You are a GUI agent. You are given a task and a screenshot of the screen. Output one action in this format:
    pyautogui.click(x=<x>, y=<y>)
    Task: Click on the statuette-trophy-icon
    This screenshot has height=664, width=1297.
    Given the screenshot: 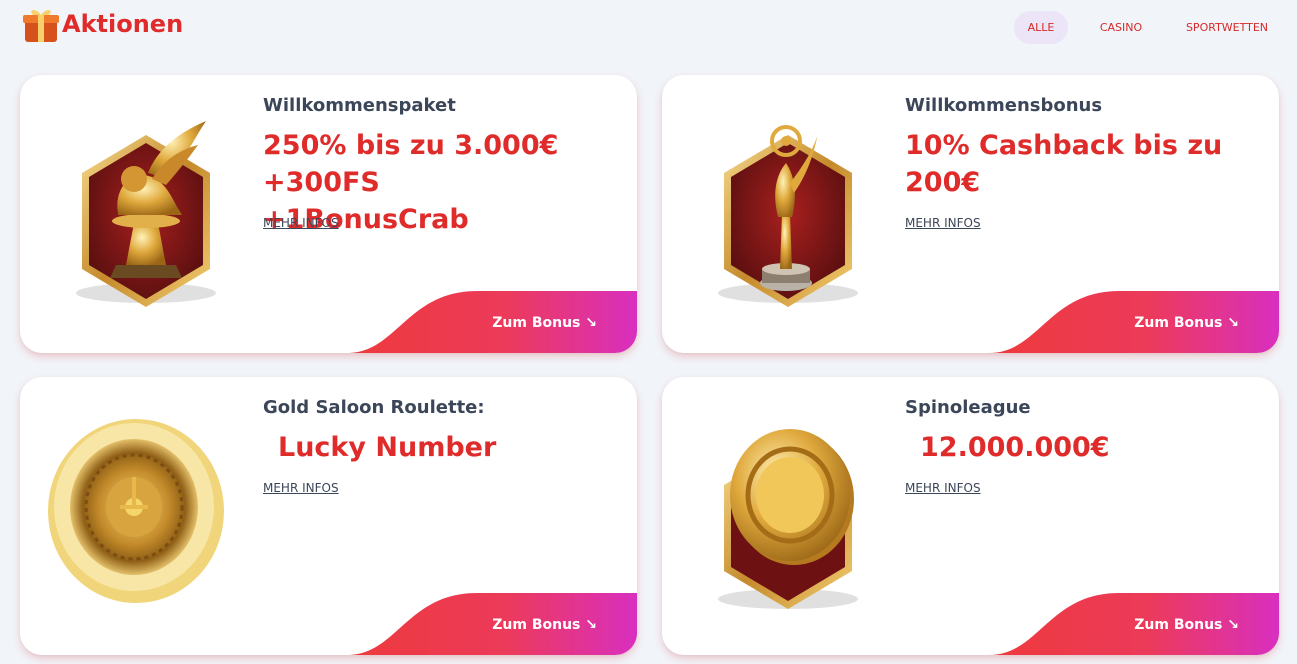 What is the action you would take?
    pyautogui.click(x=790, y=213)
    